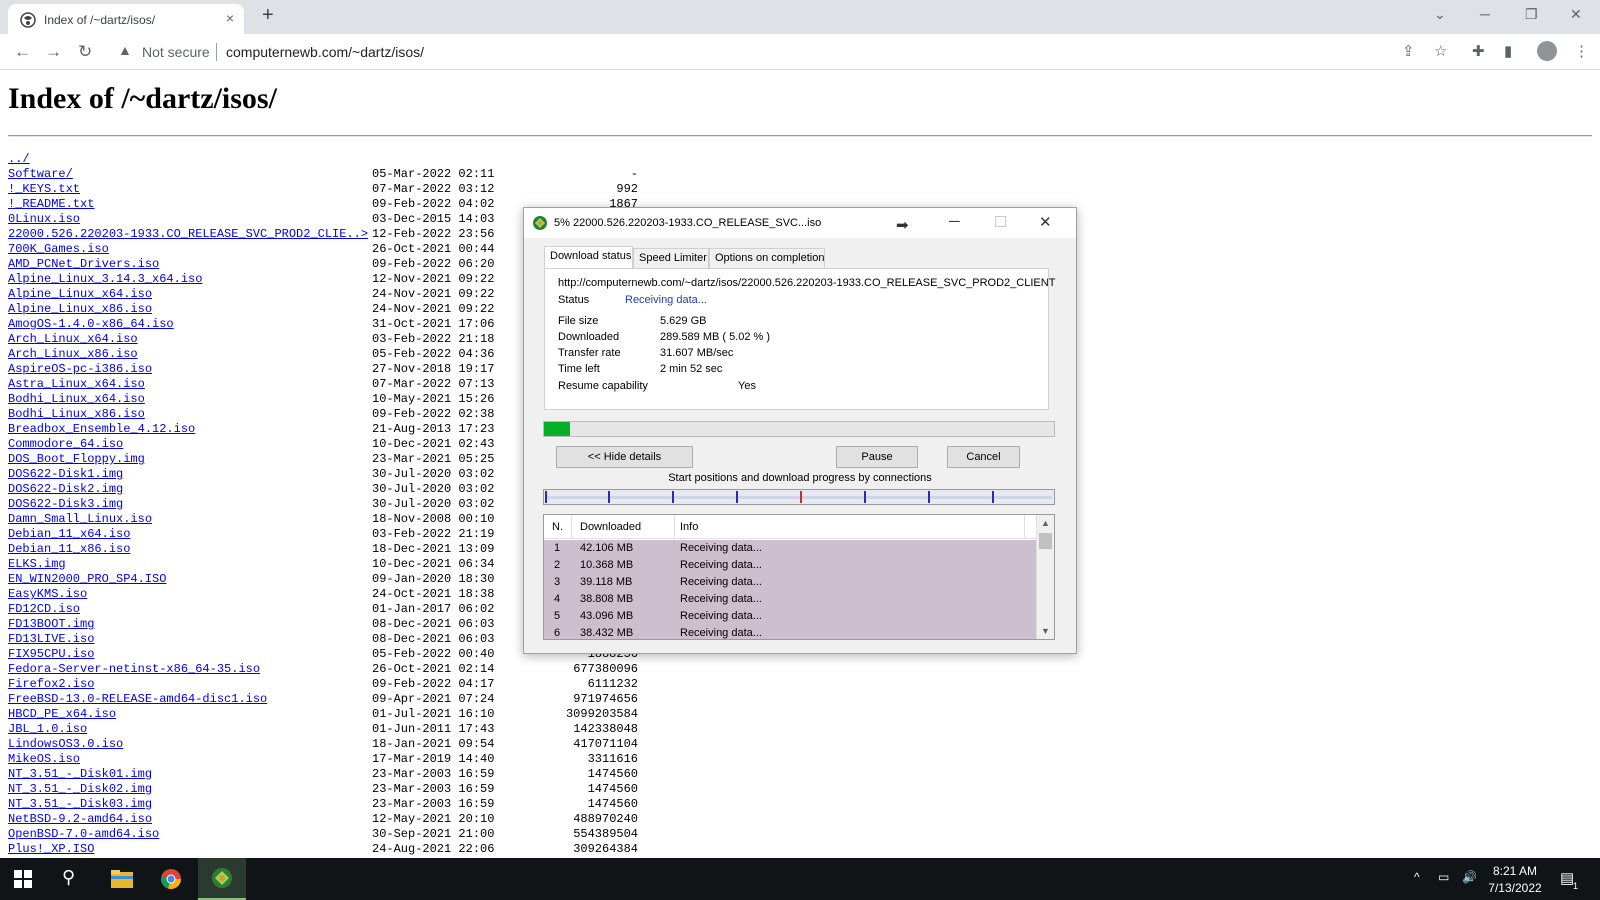 This screenshot has height=900, width=1600. What do you see at coordinates (1045, 523) in the screenshot?
I see `scroll-up-icon: ▲` at bounding box center [1045, 523].